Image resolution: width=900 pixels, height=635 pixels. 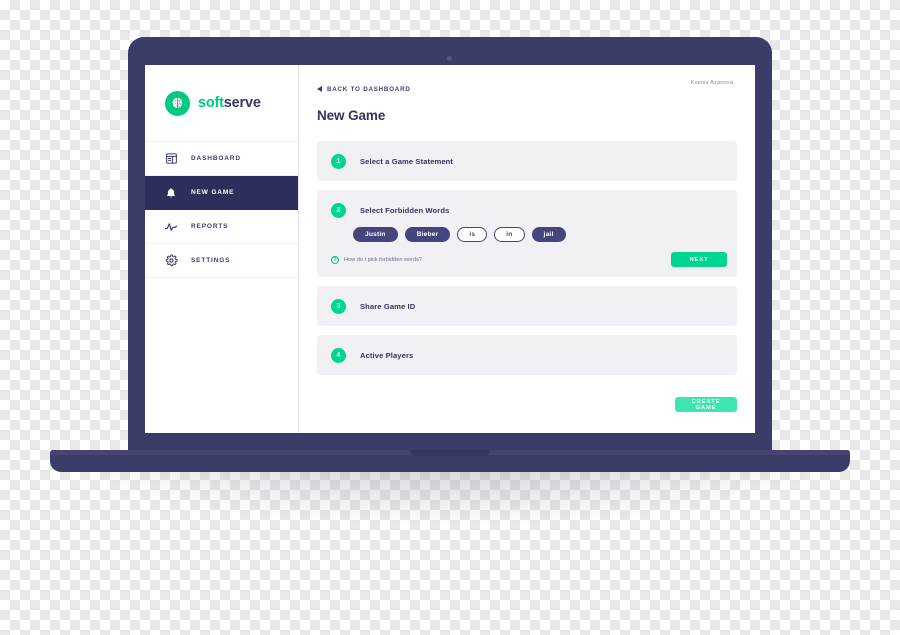 What do you see at coordinates (407, 161) in the screenshot?
I see `step-title: Select a Game Statement` at bounding box center [407, 161].